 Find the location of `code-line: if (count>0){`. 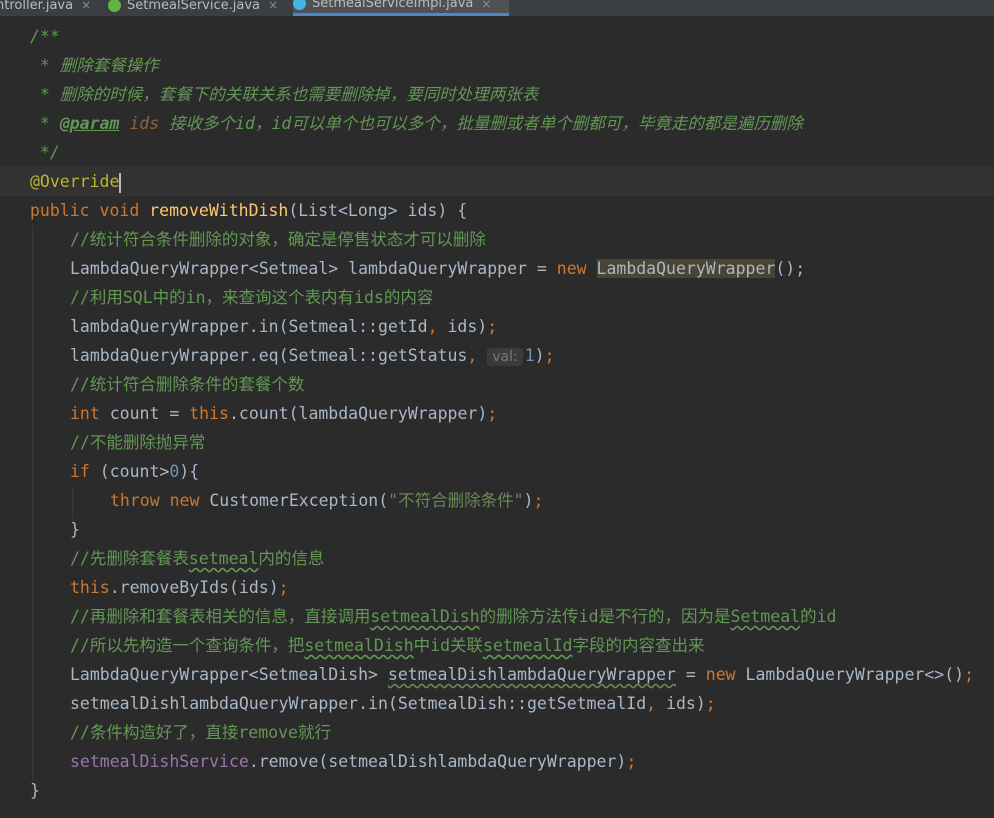

code-line: if (count>0){ is located at coordinates (134, 471).